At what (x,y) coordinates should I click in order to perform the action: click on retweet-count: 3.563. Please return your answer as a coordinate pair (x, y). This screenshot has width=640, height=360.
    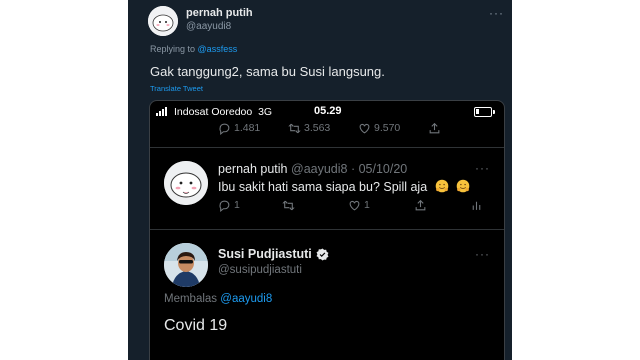
    Looking at the image, I should click on (317, 128).